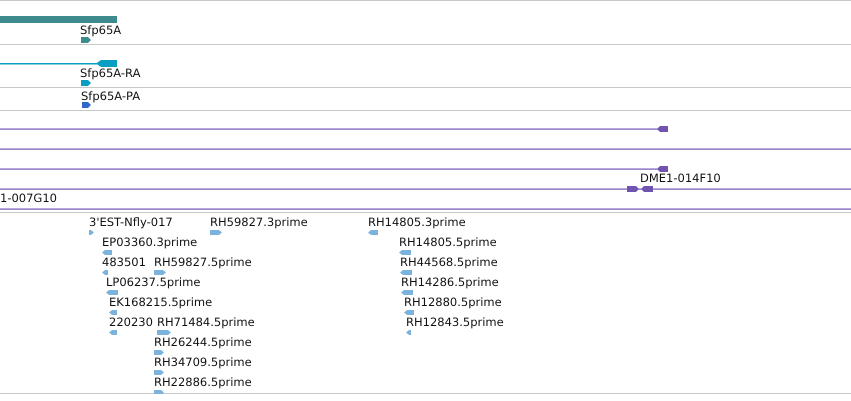  Describe the element at coordinates (110, 96) in the screenshot. I see `feature-label: Sfp65A-PA` at that location.